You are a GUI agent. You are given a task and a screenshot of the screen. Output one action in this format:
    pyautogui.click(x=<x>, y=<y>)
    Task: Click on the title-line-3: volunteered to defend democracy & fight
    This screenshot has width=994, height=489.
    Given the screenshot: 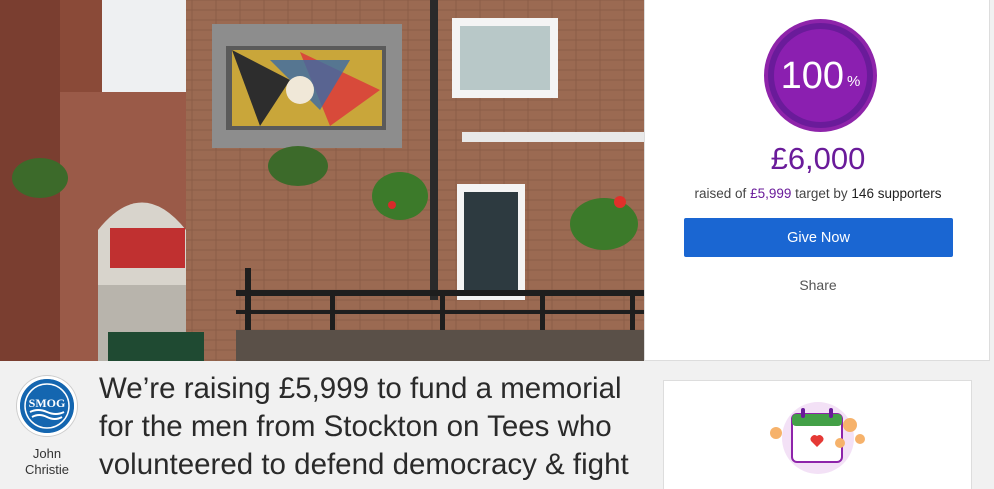 What is the action you would take?
    pyautogui.click(x=364, y=464)
    